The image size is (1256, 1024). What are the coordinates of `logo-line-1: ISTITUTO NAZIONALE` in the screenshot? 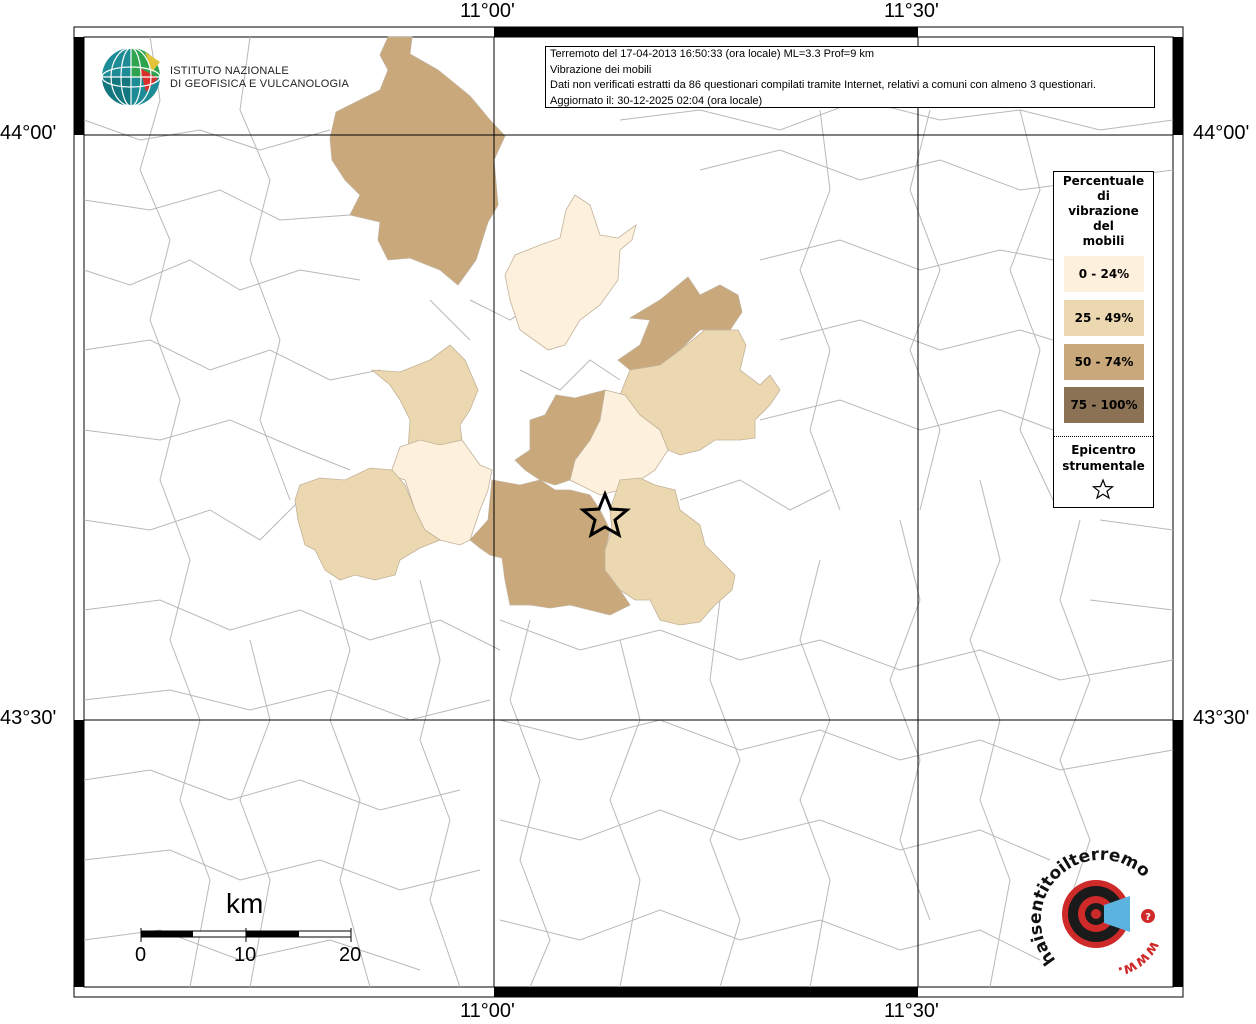 It's located at (229, 71).